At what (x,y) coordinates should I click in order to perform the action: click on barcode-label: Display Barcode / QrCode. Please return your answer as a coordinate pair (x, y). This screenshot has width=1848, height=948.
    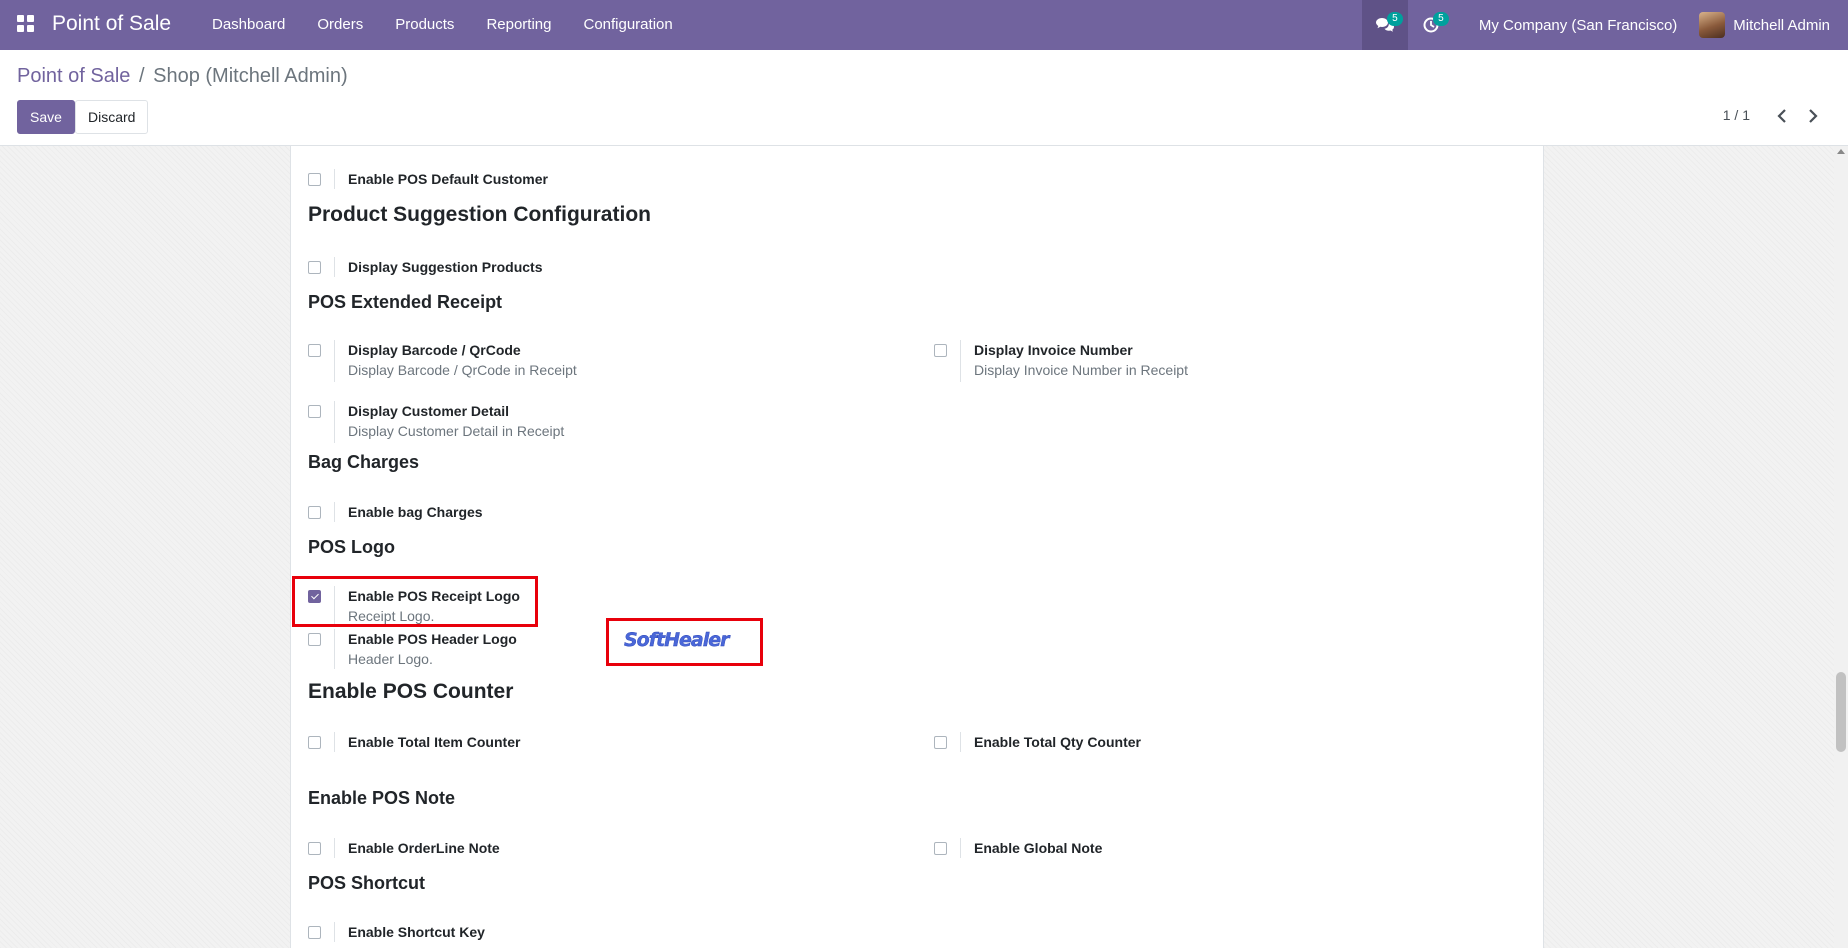
    Looking at the image, I should click on (434, 350).